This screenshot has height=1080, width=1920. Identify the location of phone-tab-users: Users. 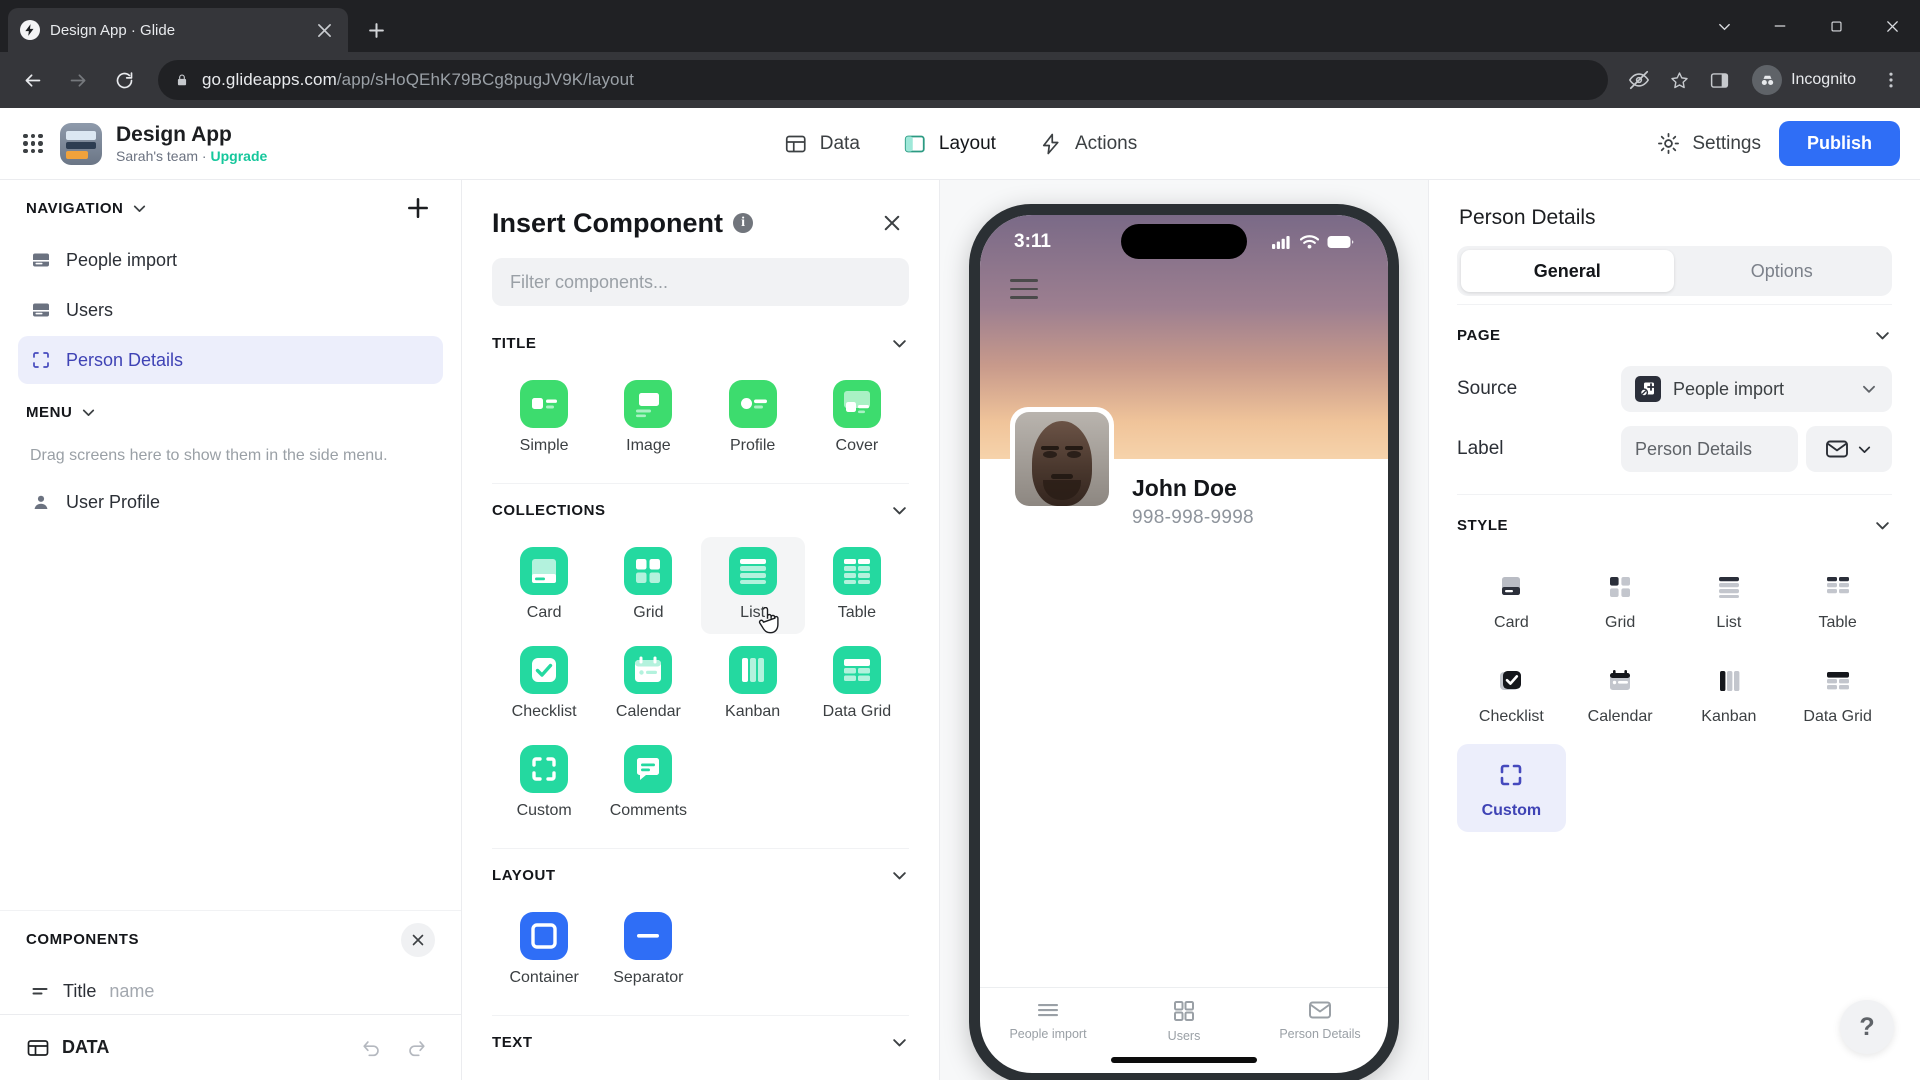
(1184, 1021).